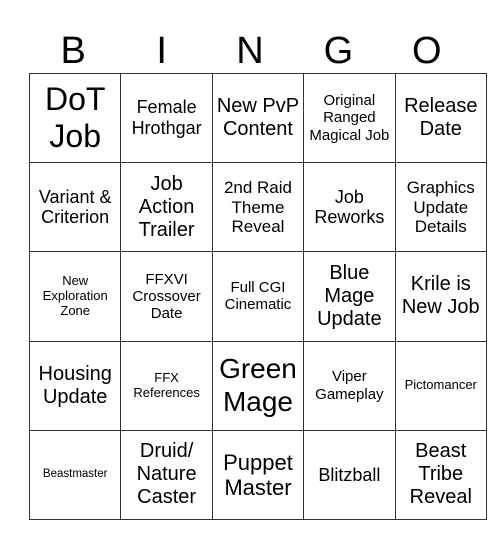 The height and width of the screenshot is (544, 500). I want to click on bingo-cell: 2nd Raid Theme Reveal, so click(258, 207).